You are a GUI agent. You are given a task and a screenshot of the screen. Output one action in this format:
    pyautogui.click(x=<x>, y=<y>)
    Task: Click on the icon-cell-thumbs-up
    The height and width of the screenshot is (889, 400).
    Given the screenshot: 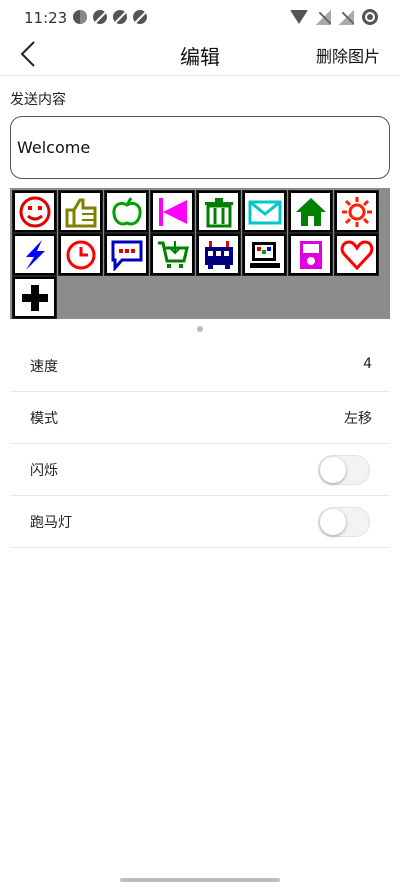 What is the action you would take?
    pyautogui.click(x=80, y=211)
    